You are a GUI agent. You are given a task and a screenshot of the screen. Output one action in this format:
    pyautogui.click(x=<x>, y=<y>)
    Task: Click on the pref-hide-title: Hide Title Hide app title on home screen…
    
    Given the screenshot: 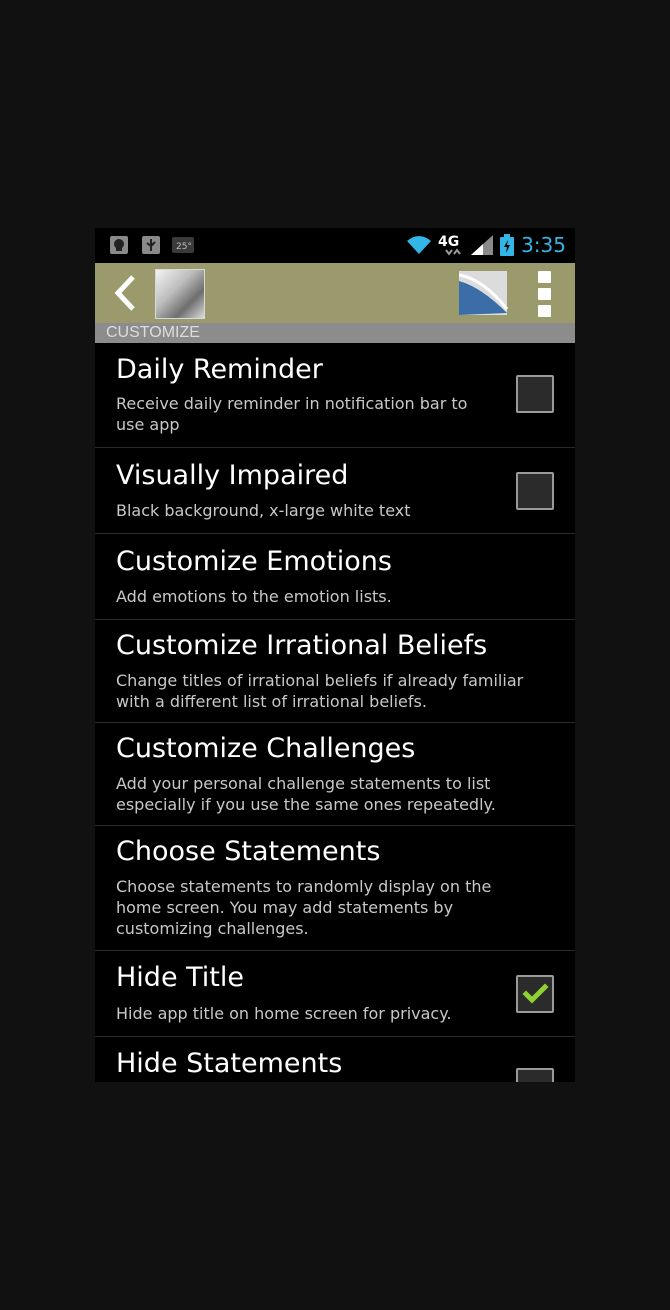 What is the action you would take?
    pyautogui.click(x=335, y=994)
    